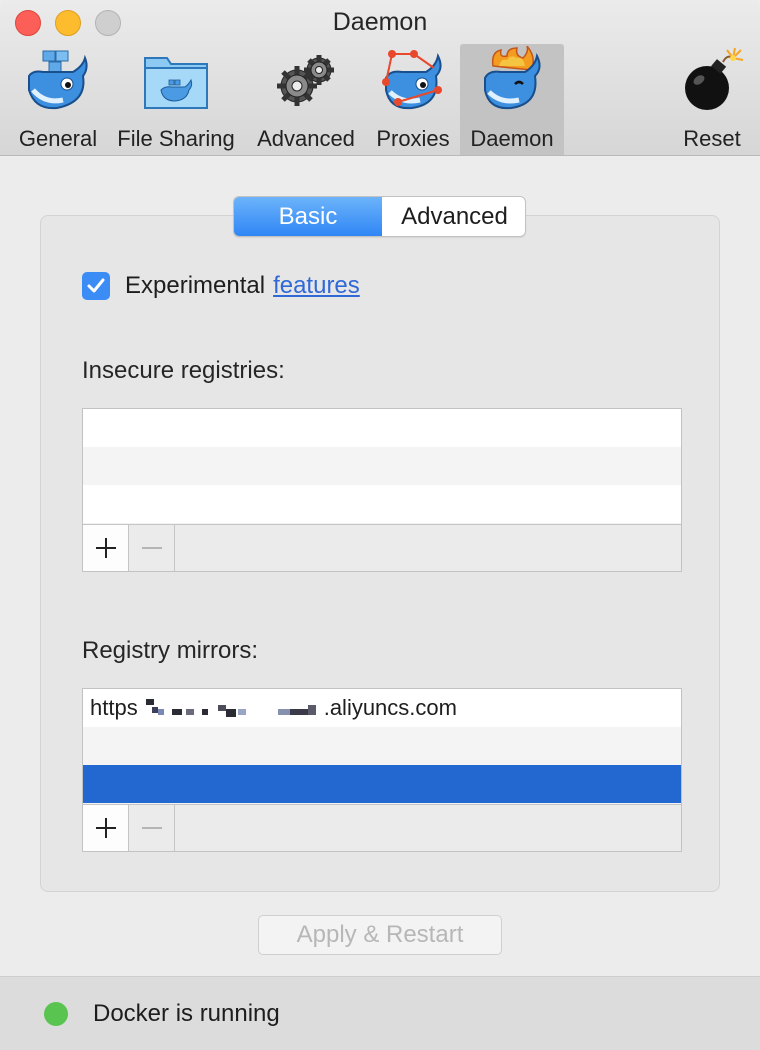 The height and width of the screenshot is (1050, 760). What do you see at coordinates (512, 138) in the screenshot?
I see `toolbar-daemon-label: Daemon` at bounding box center [512, 138].